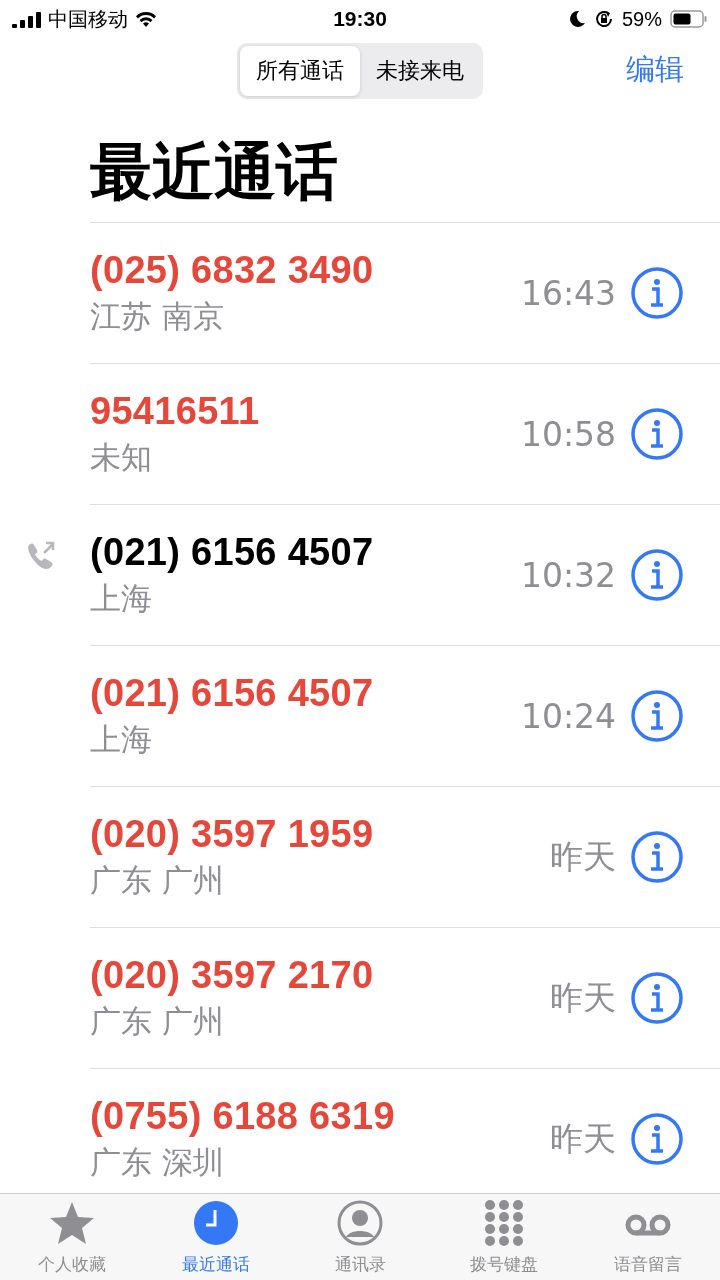 This screenshot has width=720, height=1280. Describe the element at coordinates (648, 1237) in the screenshot. I see `tab-bar-item: 语音留言` at that location.